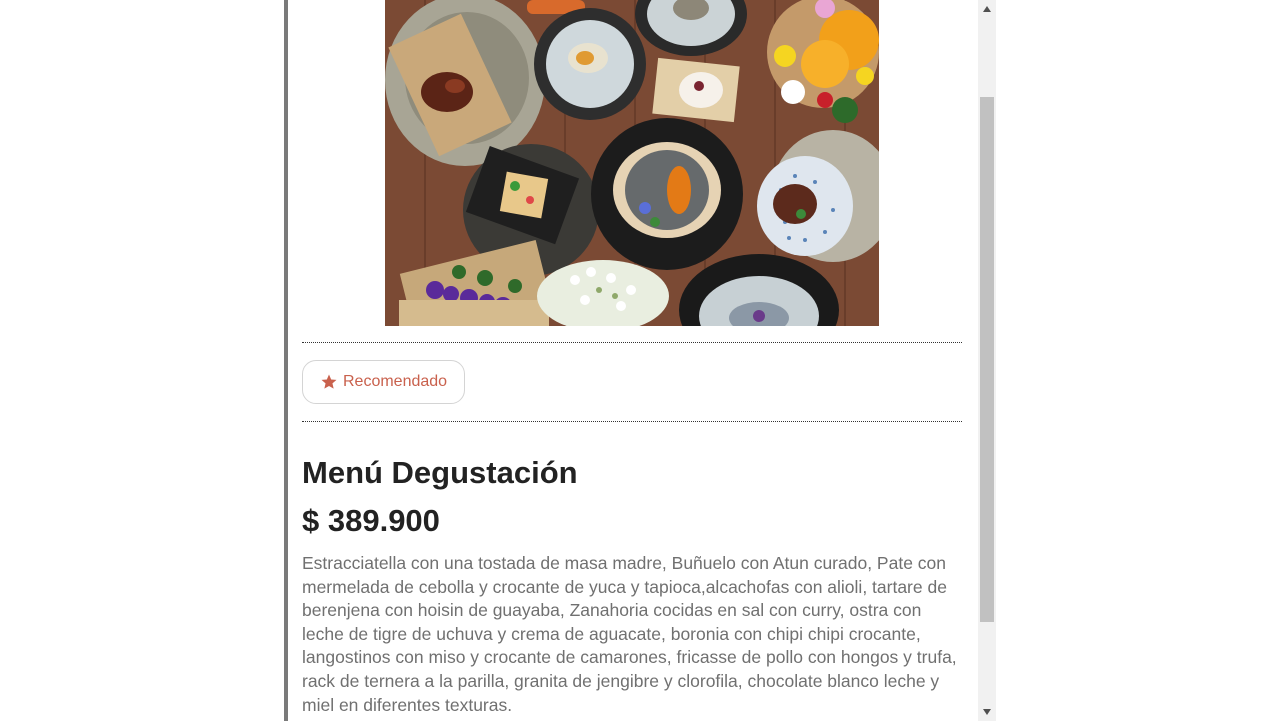  I want to click on badge-label: Recomendado, so click(395, 381).